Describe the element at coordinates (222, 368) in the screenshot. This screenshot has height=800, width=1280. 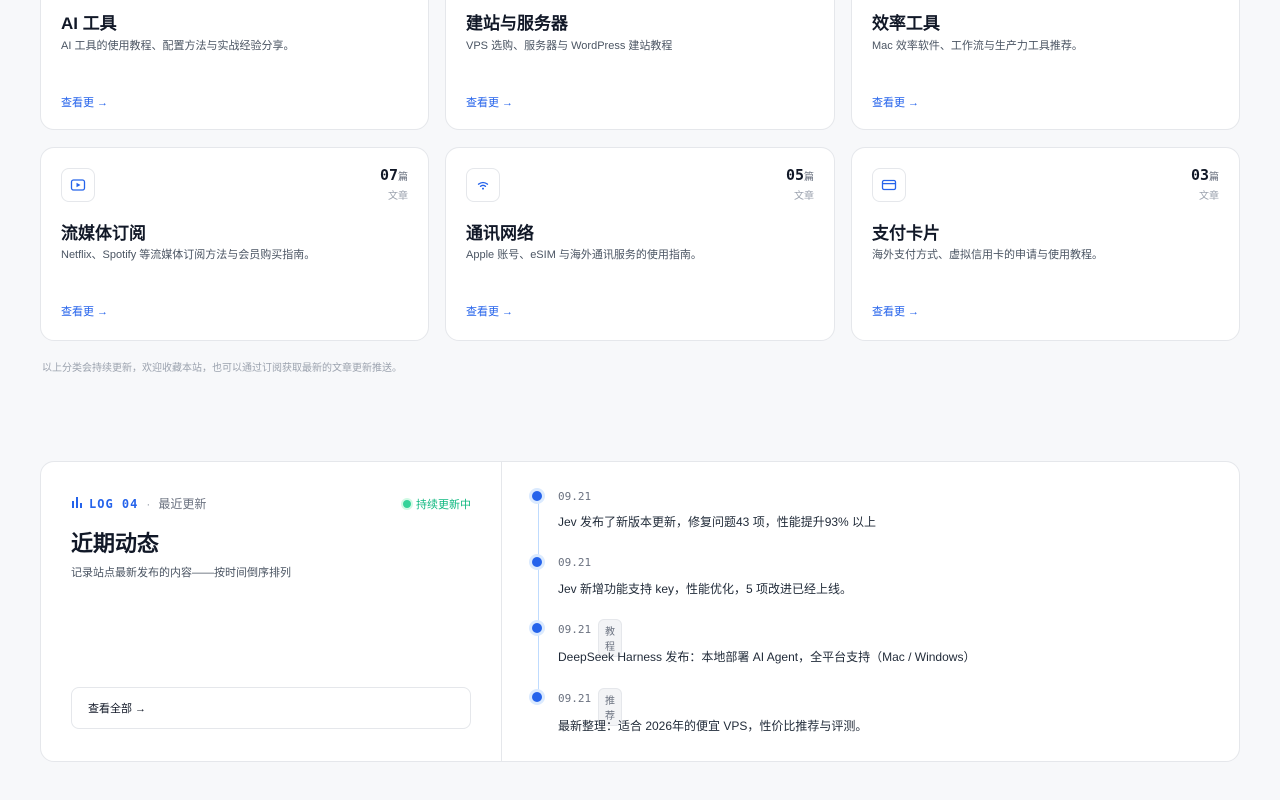
I see `category-footnote: 以上分类会持续更新，欢迎收藏本站，也可以通过订阅获取最新的文章更新推送。` at that location.